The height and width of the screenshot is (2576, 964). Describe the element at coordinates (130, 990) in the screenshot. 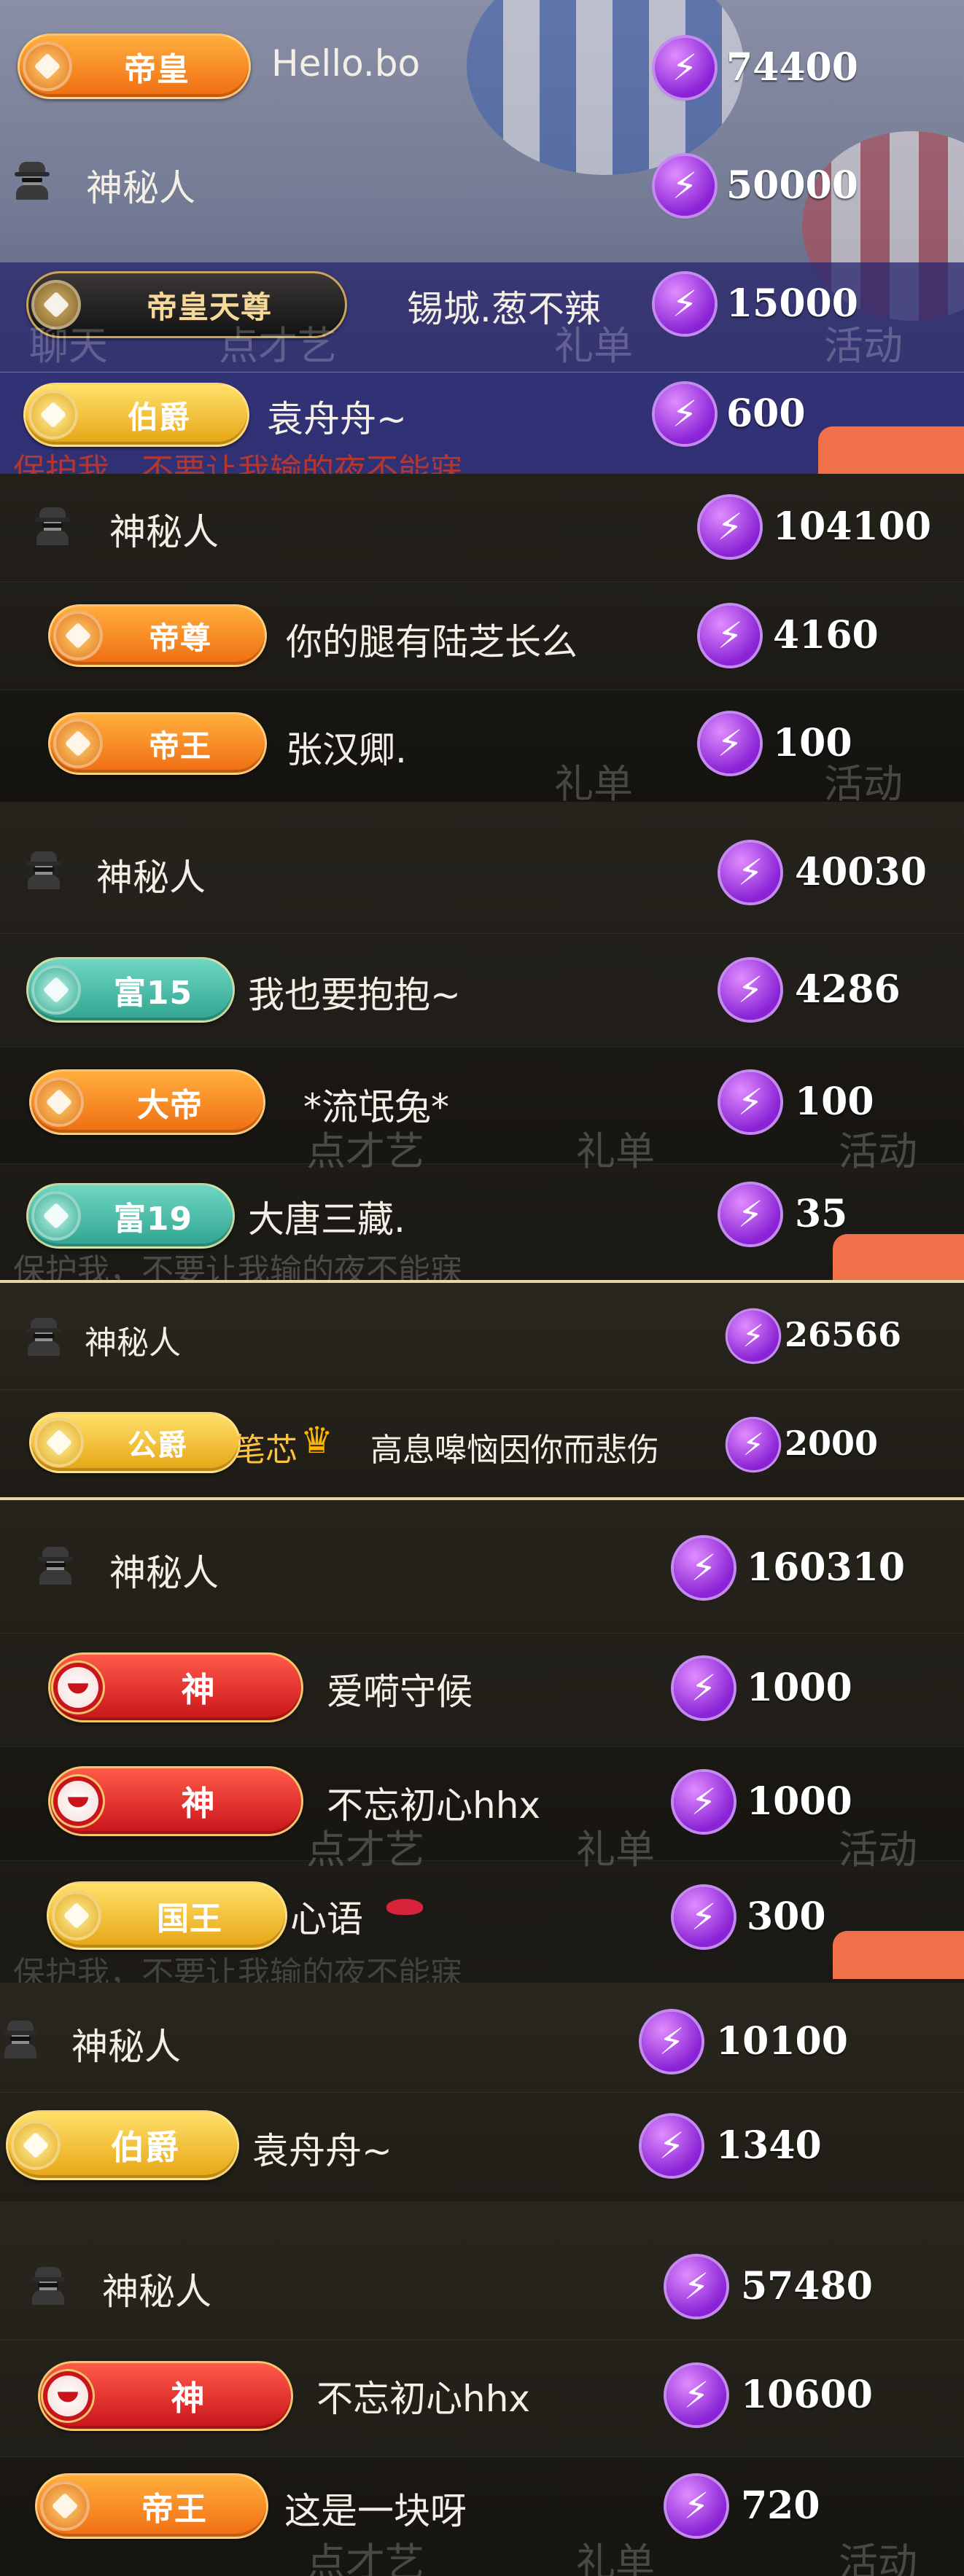

I see `rank-badge: 富15` at that location.